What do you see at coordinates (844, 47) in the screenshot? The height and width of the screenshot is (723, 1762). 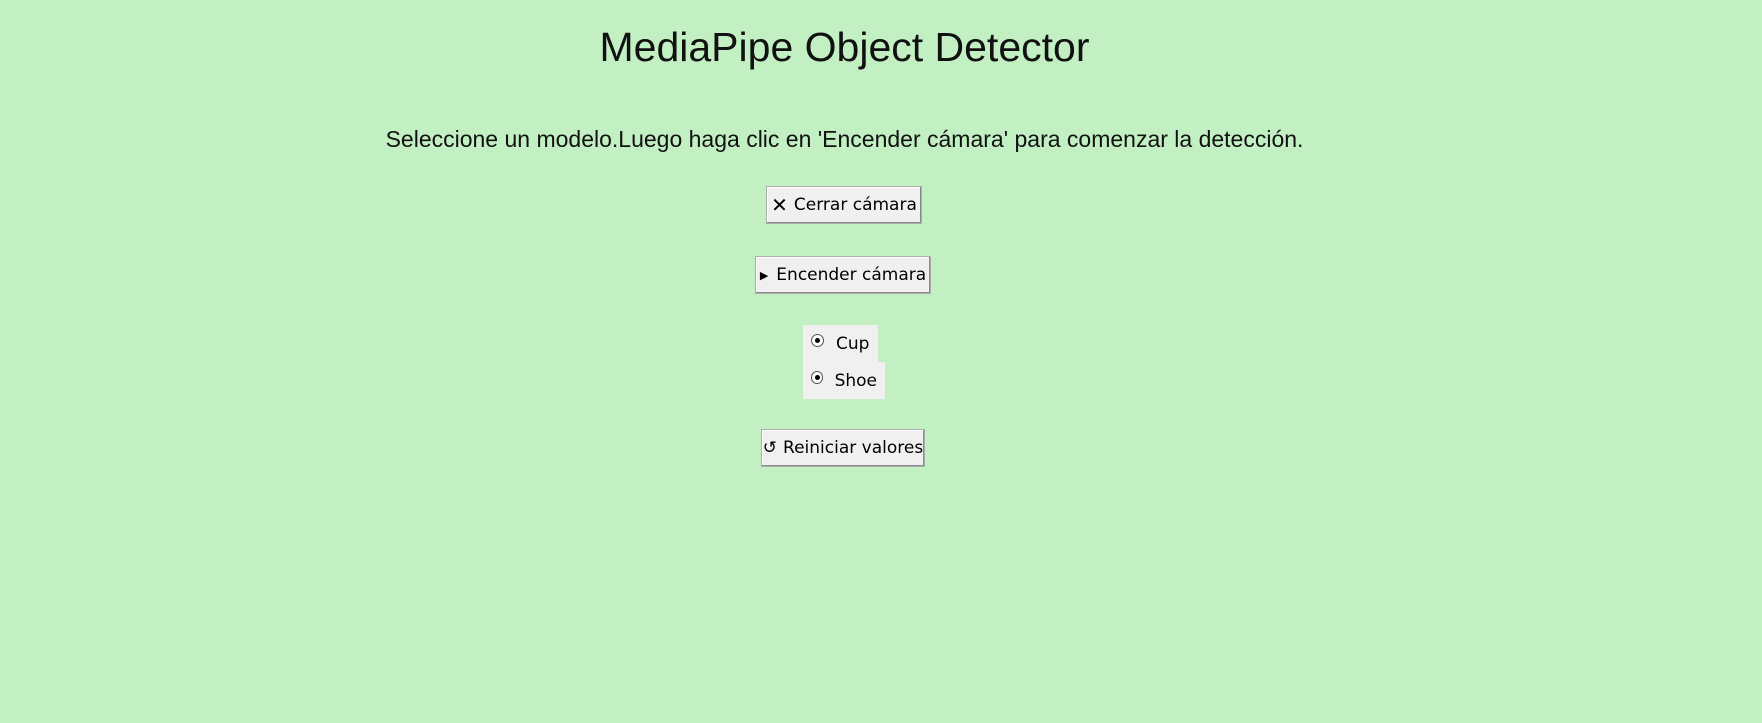 I see `app-title: MediaPipe Object Detector` at bounding box center [844, 47].